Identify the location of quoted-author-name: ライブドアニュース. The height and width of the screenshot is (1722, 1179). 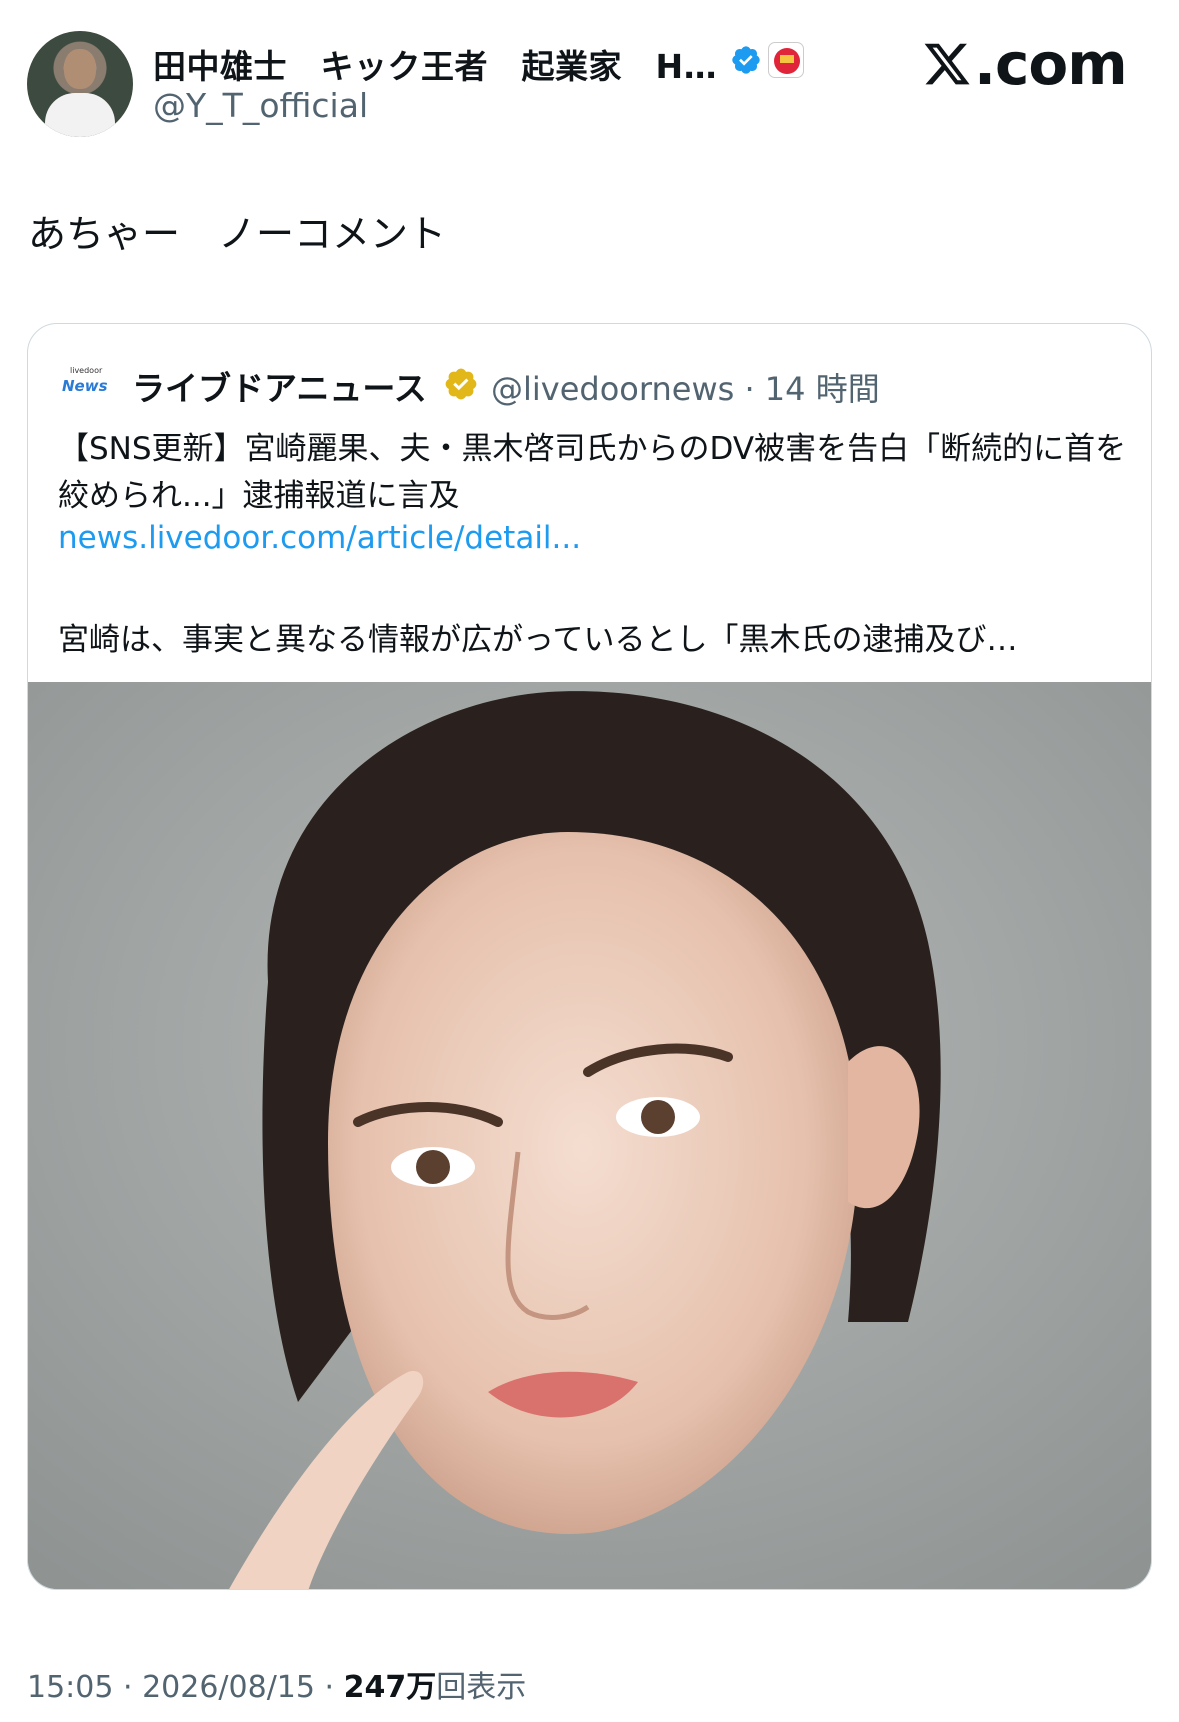
(279, 386).